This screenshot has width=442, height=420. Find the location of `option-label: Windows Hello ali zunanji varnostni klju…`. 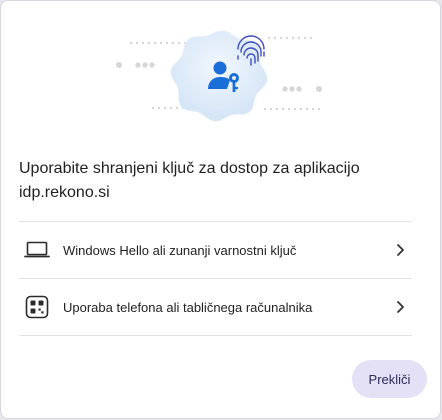

option-label: Windows Hello ali zunanji varnostni klju… is located at coordinates (180, 250).